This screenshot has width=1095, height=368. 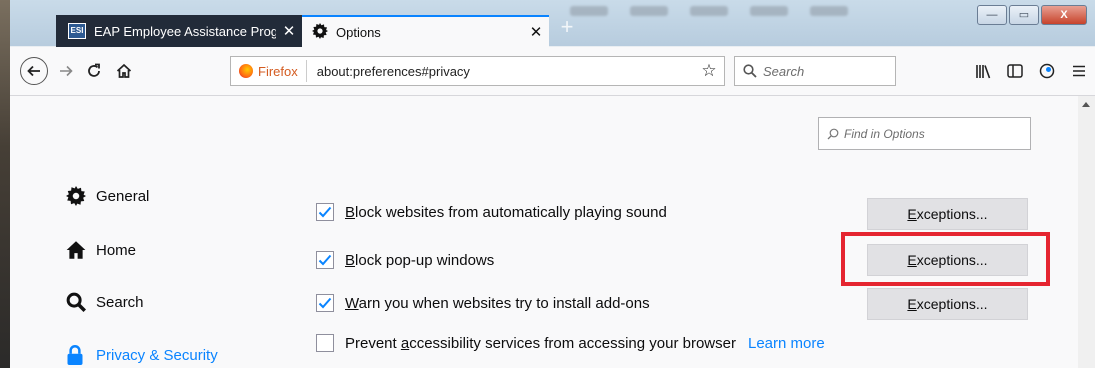 I want to click on reload-icon, so click(x=94, y=70).